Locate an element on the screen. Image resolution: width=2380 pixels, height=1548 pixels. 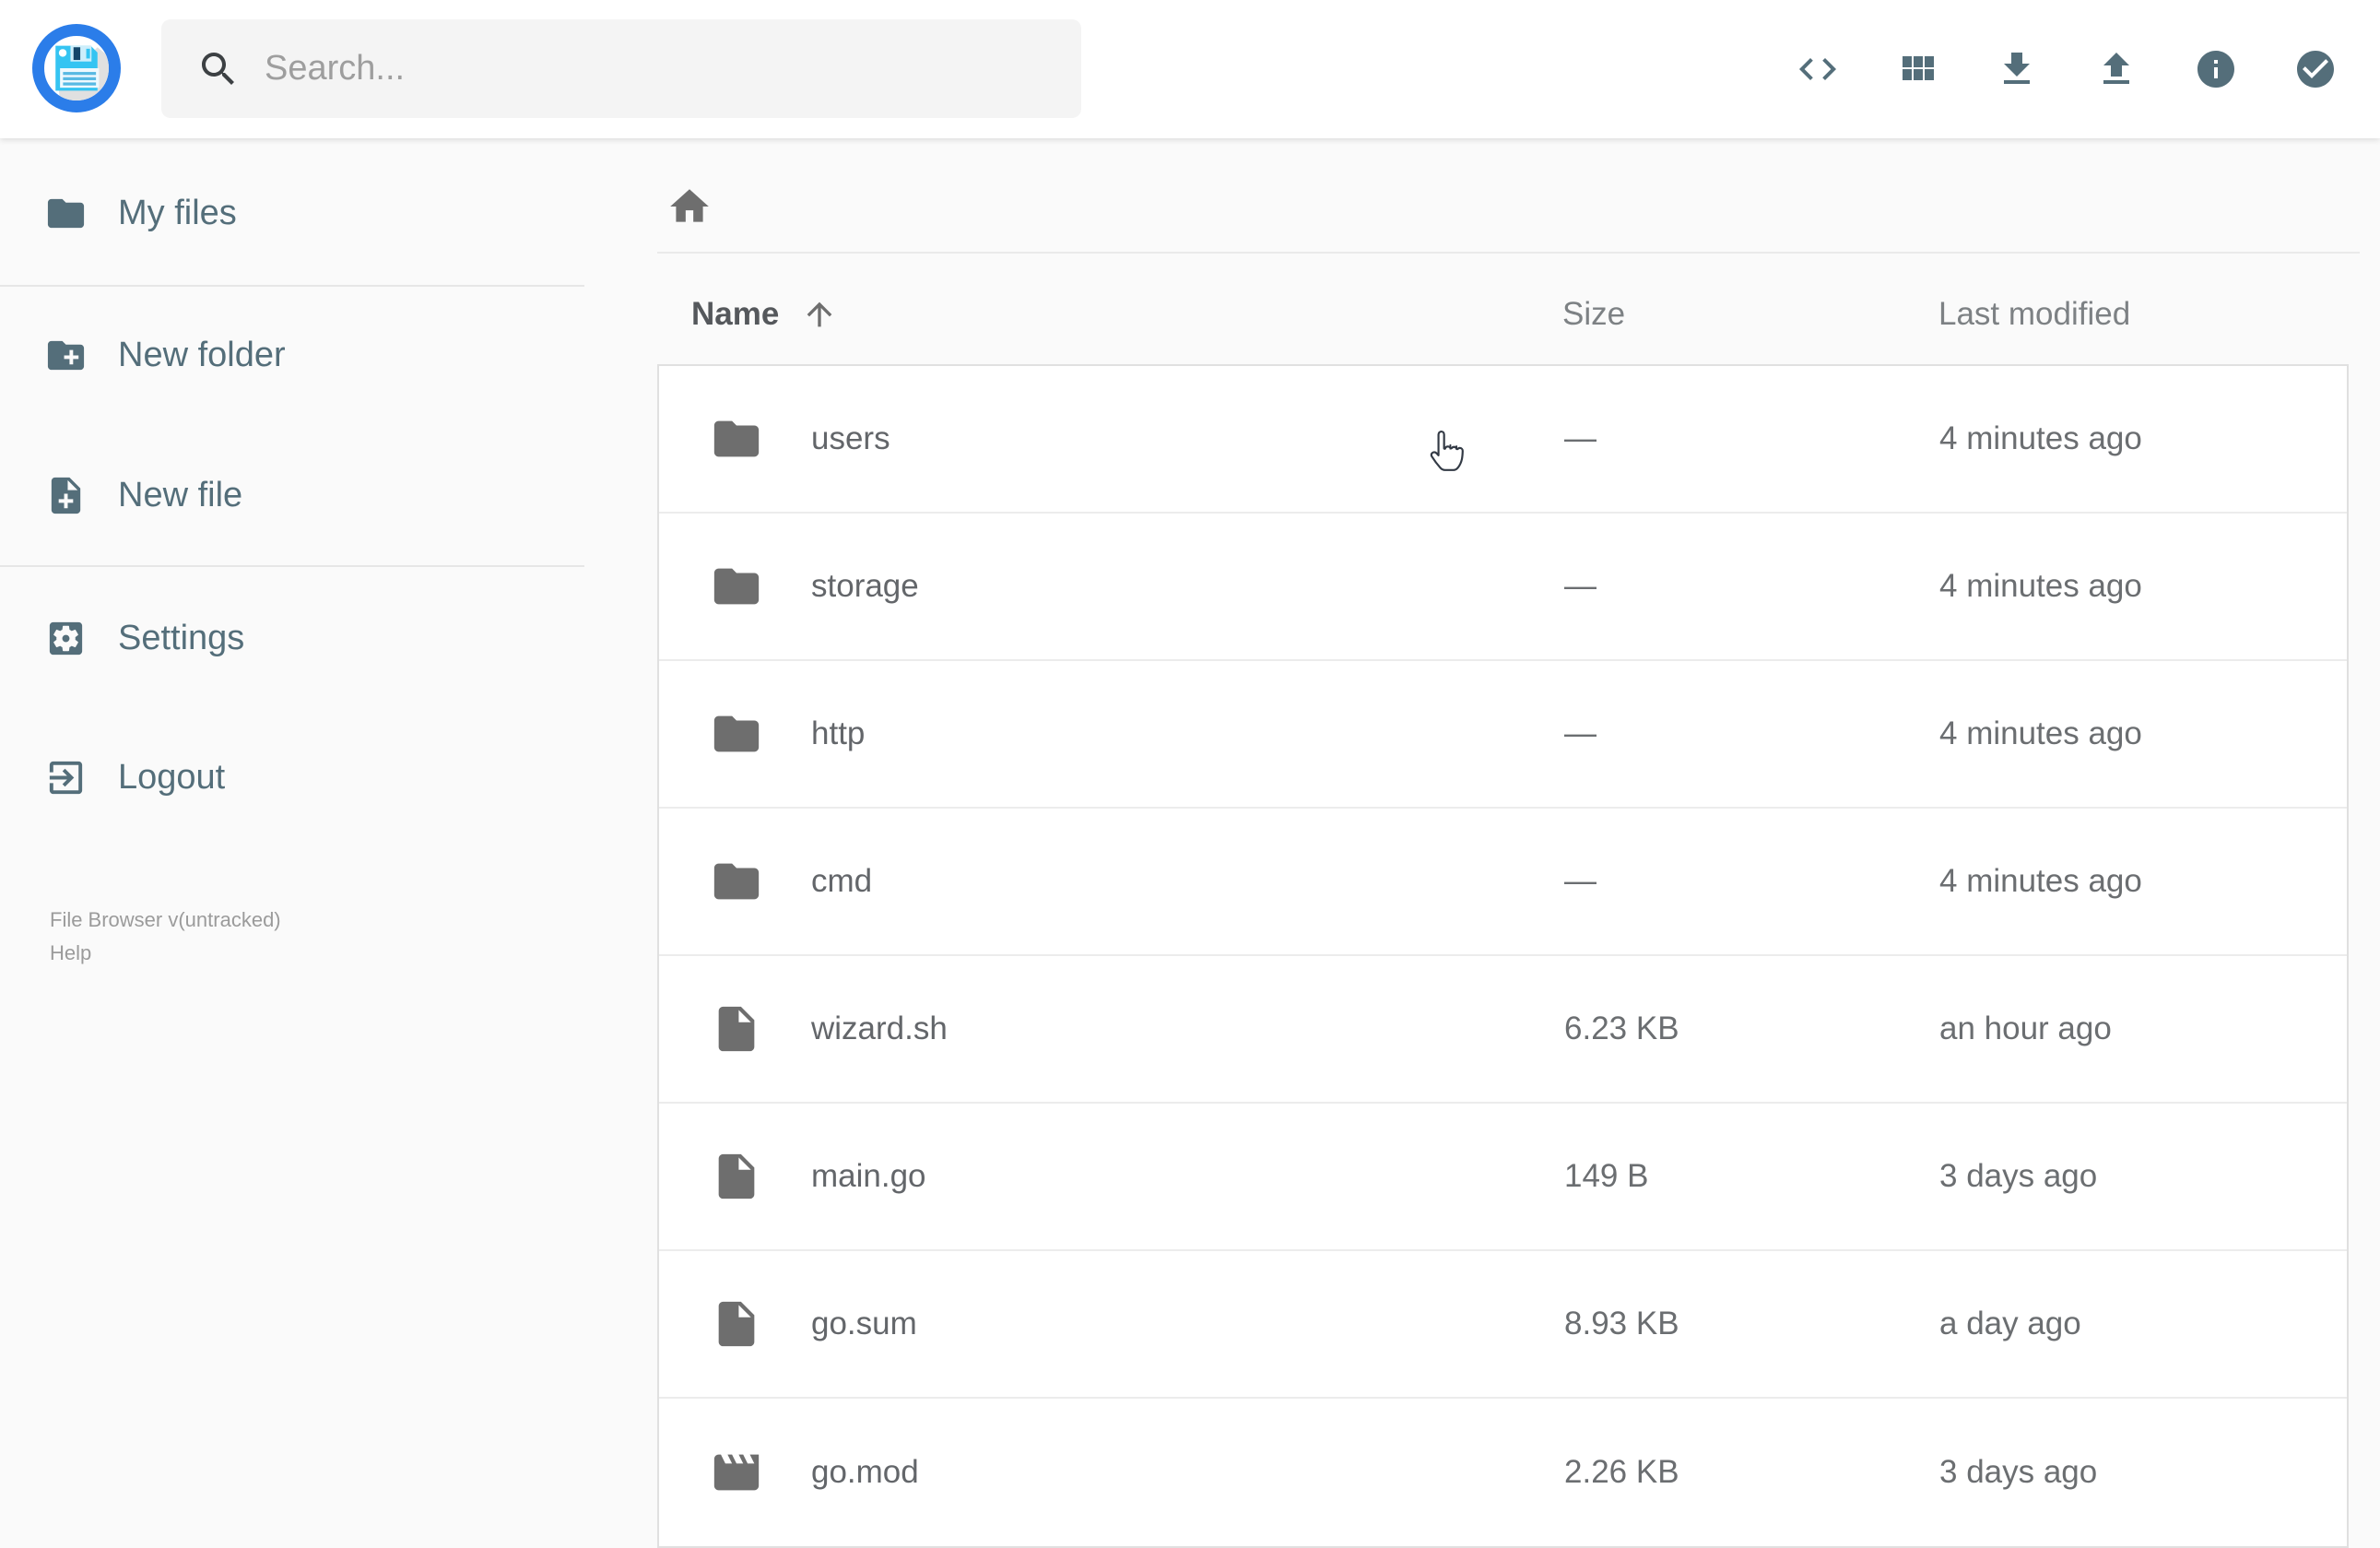
sidebar-item-label: Settings is located at coordinates (181, 638).